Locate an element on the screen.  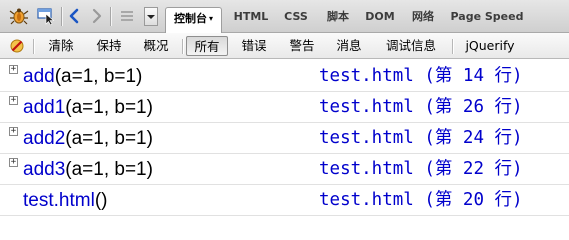
tab-net: 网络 is located at coordinates (423, 17).